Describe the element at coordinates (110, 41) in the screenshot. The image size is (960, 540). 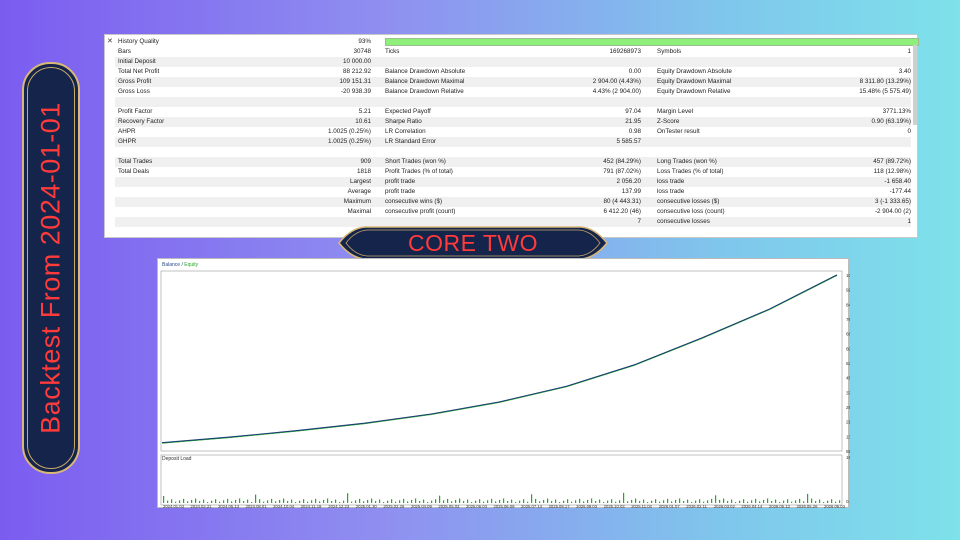
I see `close-icon: ✕` at that location.